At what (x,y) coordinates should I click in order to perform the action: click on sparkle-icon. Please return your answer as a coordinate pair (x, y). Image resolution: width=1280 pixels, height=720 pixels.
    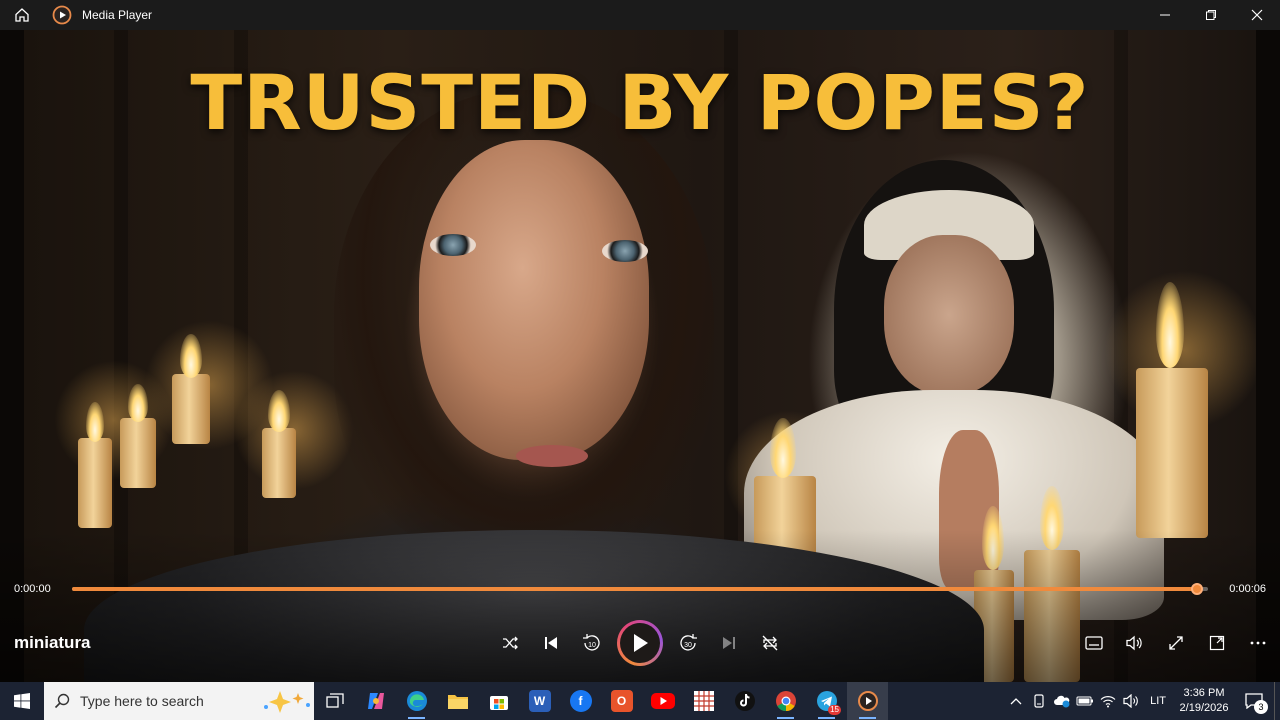
    Looking at the image, I should click on (287, 702).